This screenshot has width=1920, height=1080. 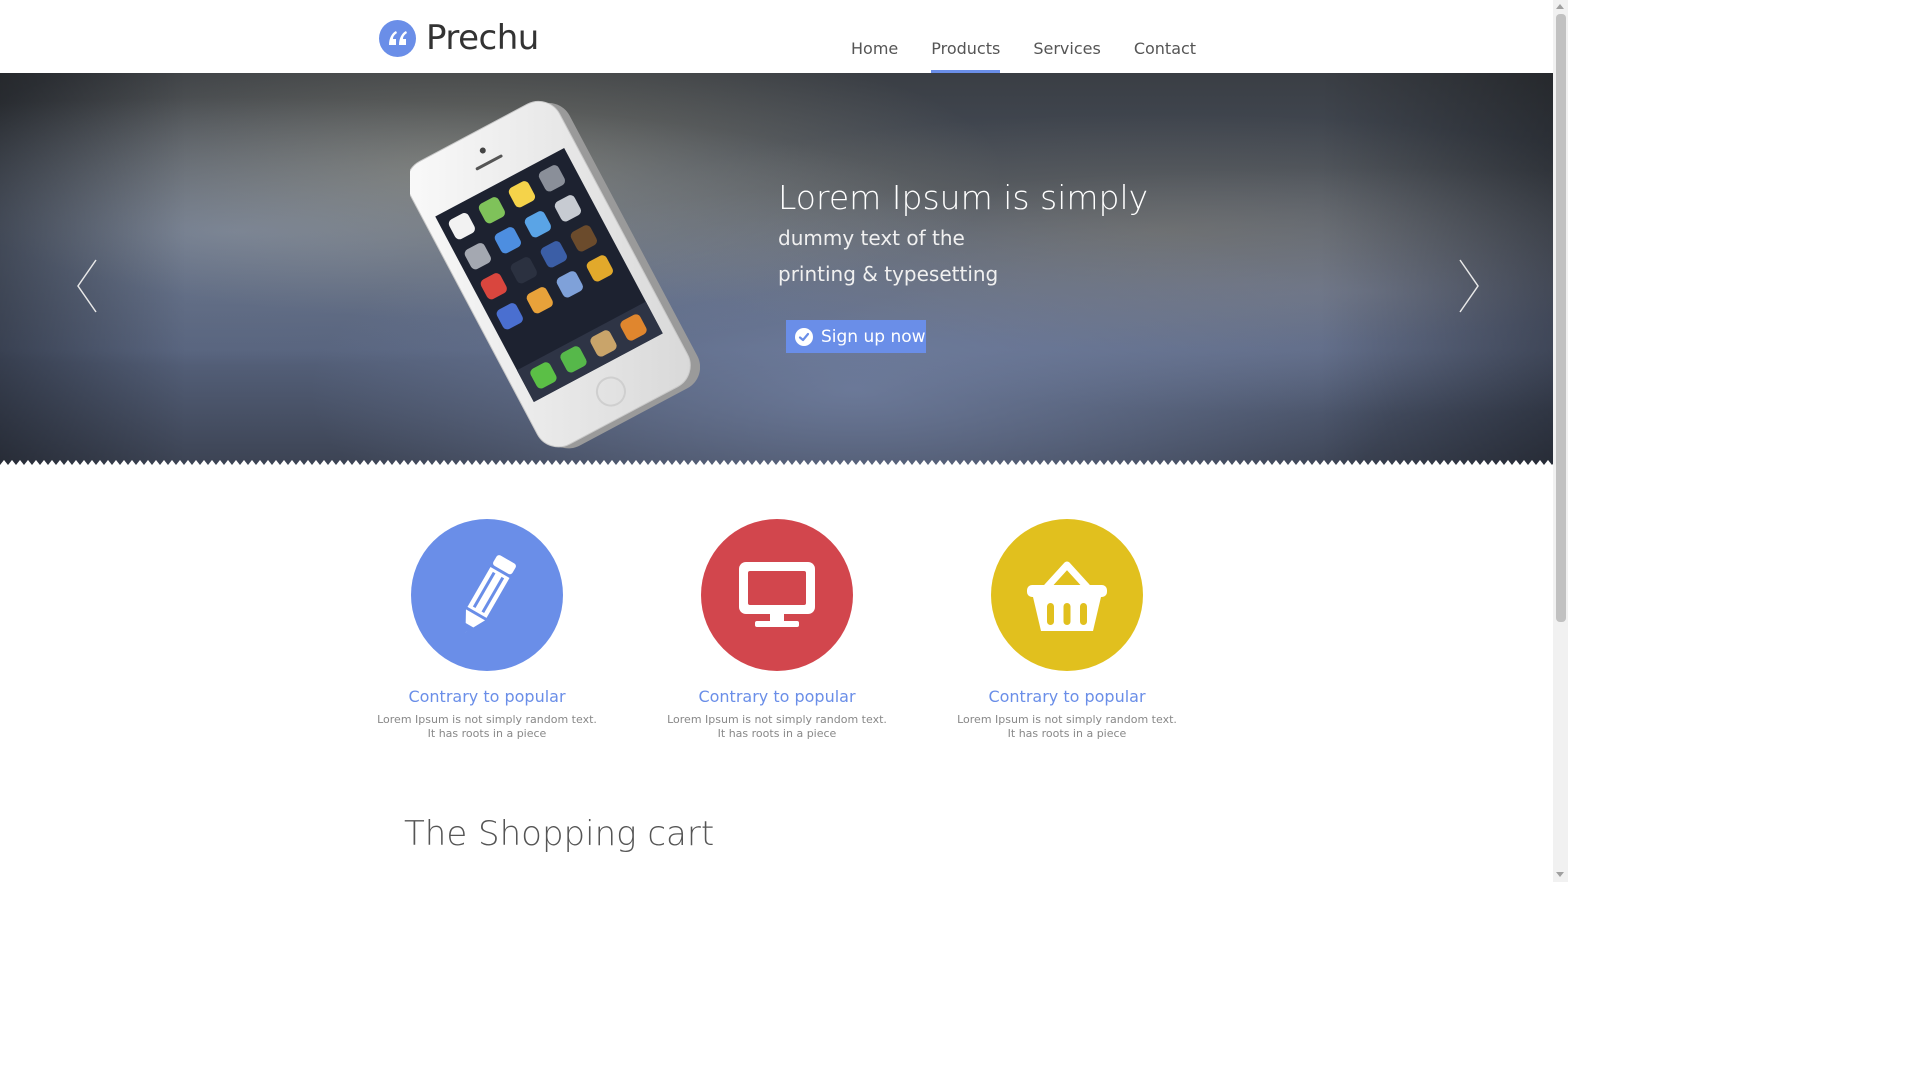 I want to click on pencil-icon, so click(x=487, y=595).